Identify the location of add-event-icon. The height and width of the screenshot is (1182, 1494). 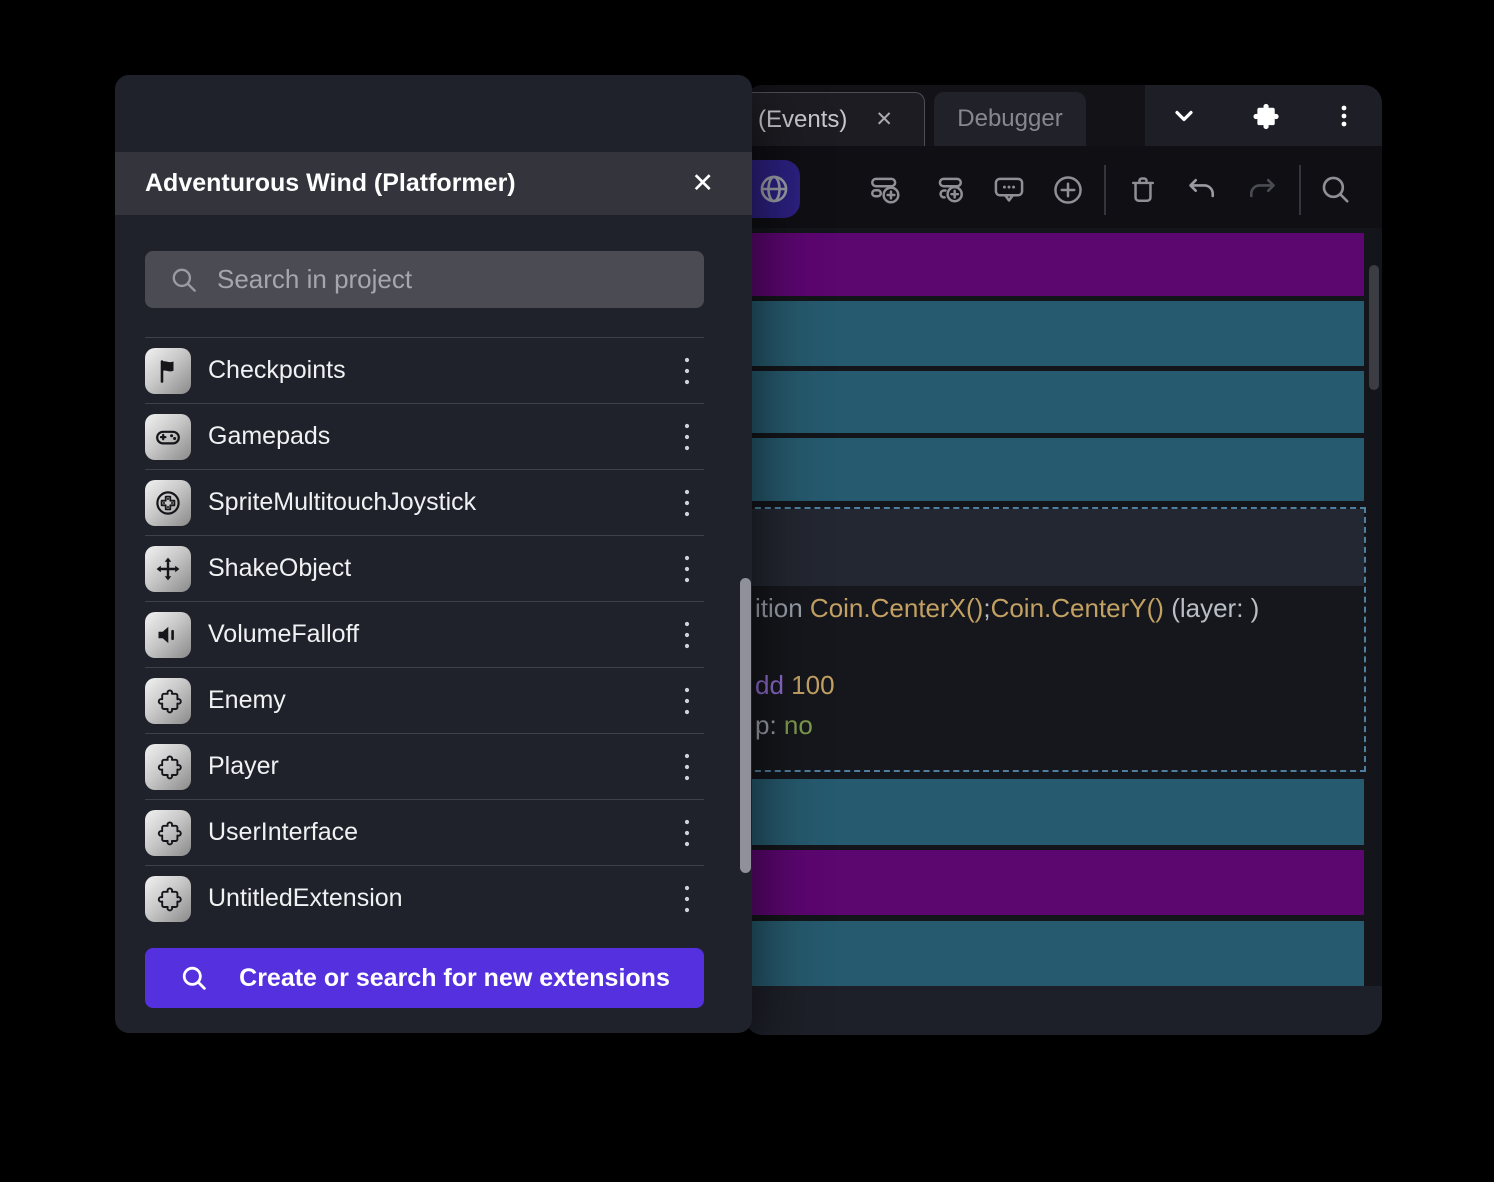
(885, 190).